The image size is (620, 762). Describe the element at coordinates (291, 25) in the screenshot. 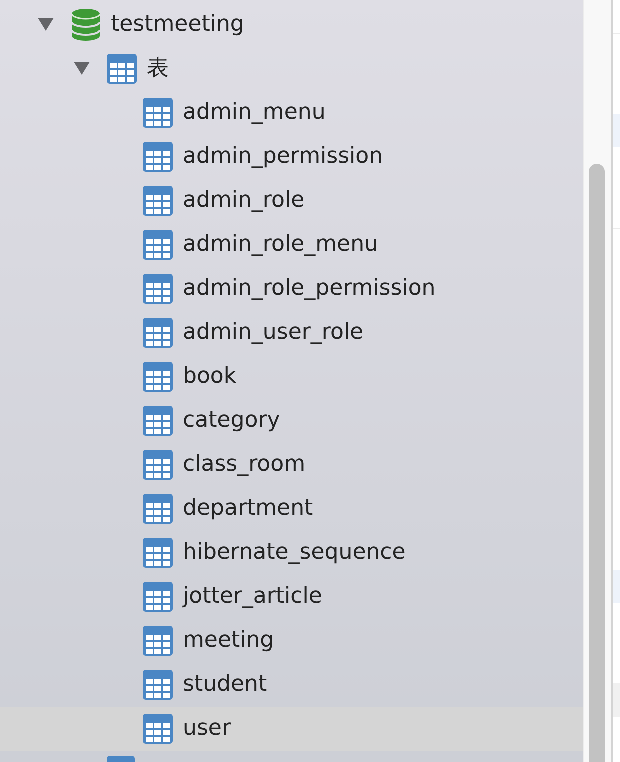

I see `tree-item: testmeeting` at that location.